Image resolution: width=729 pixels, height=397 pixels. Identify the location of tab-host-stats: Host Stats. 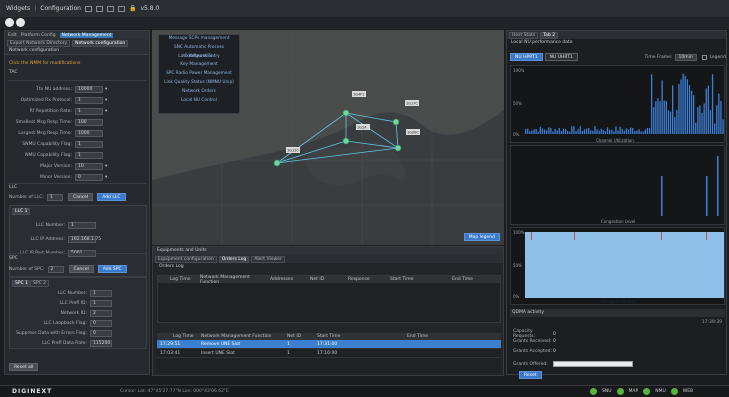
(524, 35).